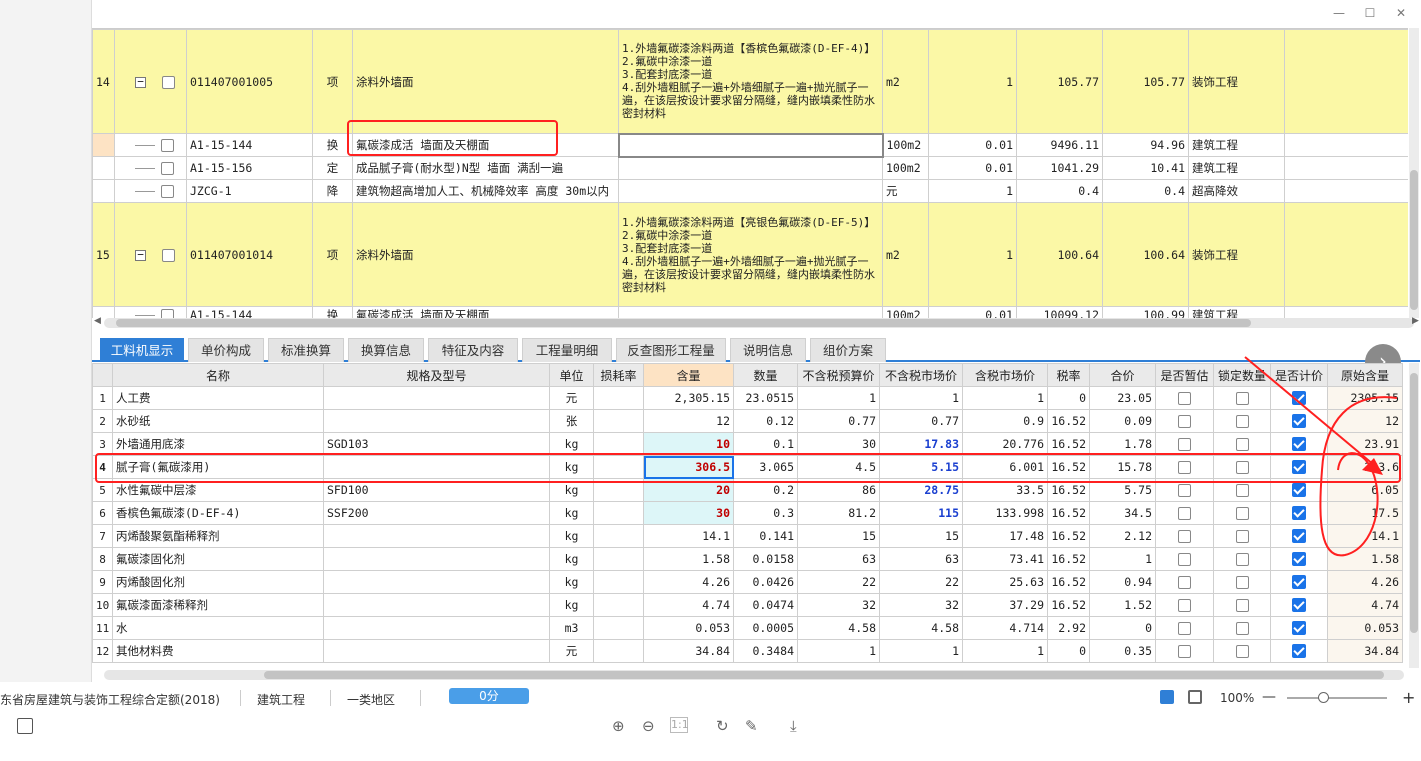  I want to click on tab-6: 工程量明细, so click(567, 350).